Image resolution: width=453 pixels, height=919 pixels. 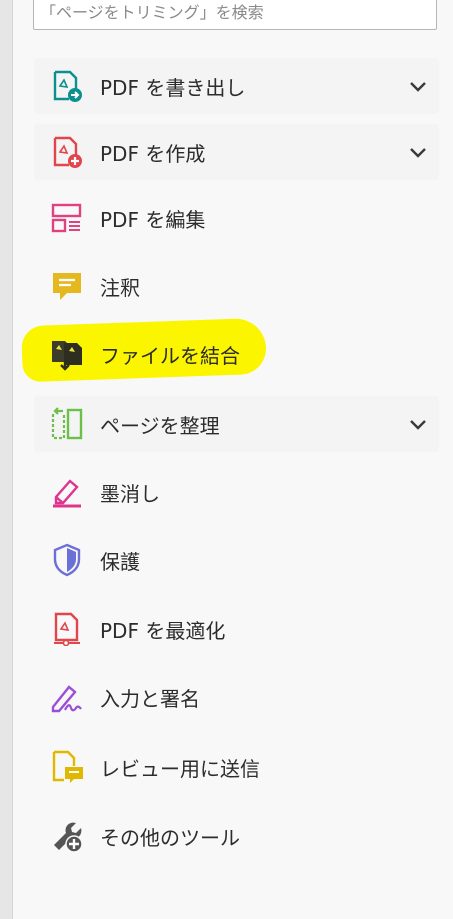 What do you see at coordinates (67, 836) in the screenshot?
I see `more-tools-icon` at bounding box center [67, 836].